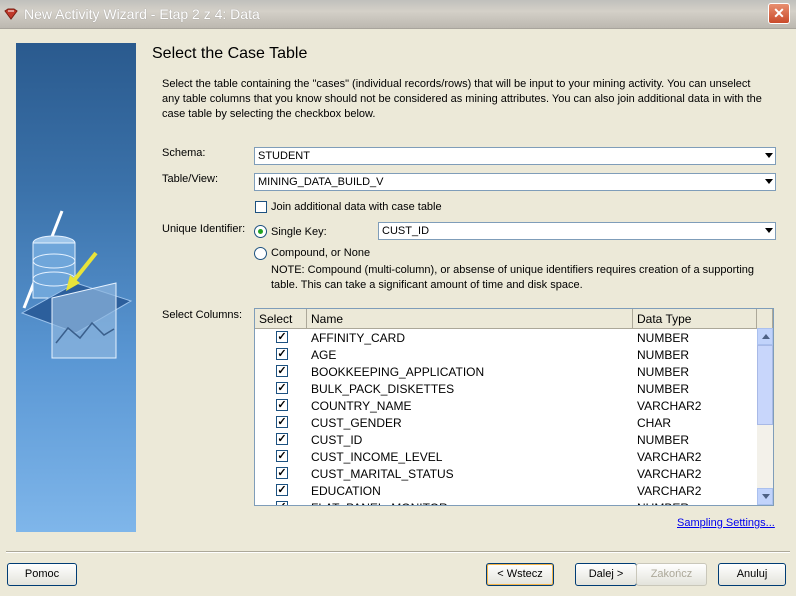  Describe the element at coordinates (356, 207) in the screenshot. I see `join-data-label: Join additional data with case table` at that location.